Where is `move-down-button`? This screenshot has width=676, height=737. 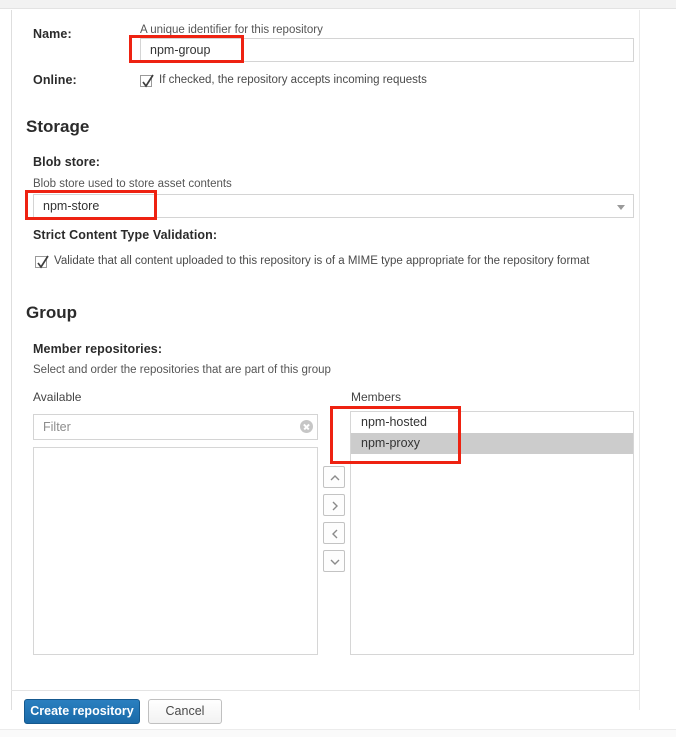
move-down-button is located at coordinates (334, 561).